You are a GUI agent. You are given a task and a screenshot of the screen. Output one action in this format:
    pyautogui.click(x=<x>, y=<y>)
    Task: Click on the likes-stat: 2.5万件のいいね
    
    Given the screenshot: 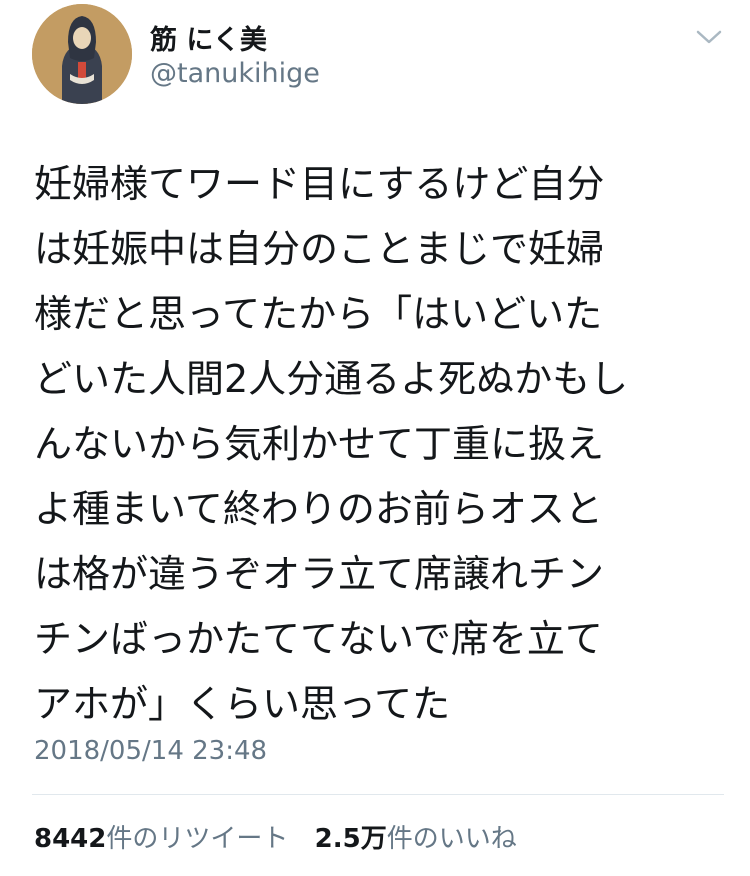 What is the action you would take?
    pyautogui.click(x=416, y=839)
    